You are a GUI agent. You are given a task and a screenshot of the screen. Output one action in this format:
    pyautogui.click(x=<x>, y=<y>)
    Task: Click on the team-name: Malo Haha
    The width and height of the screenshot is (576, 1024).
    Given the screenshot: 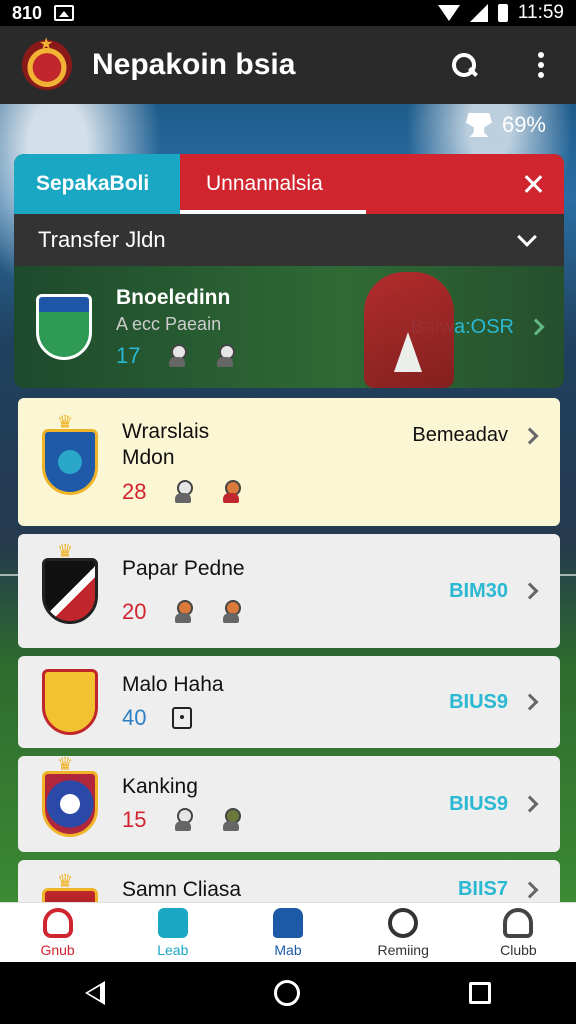 What is the action you would take?
    pyautogui.click(x=173, y=684)
    